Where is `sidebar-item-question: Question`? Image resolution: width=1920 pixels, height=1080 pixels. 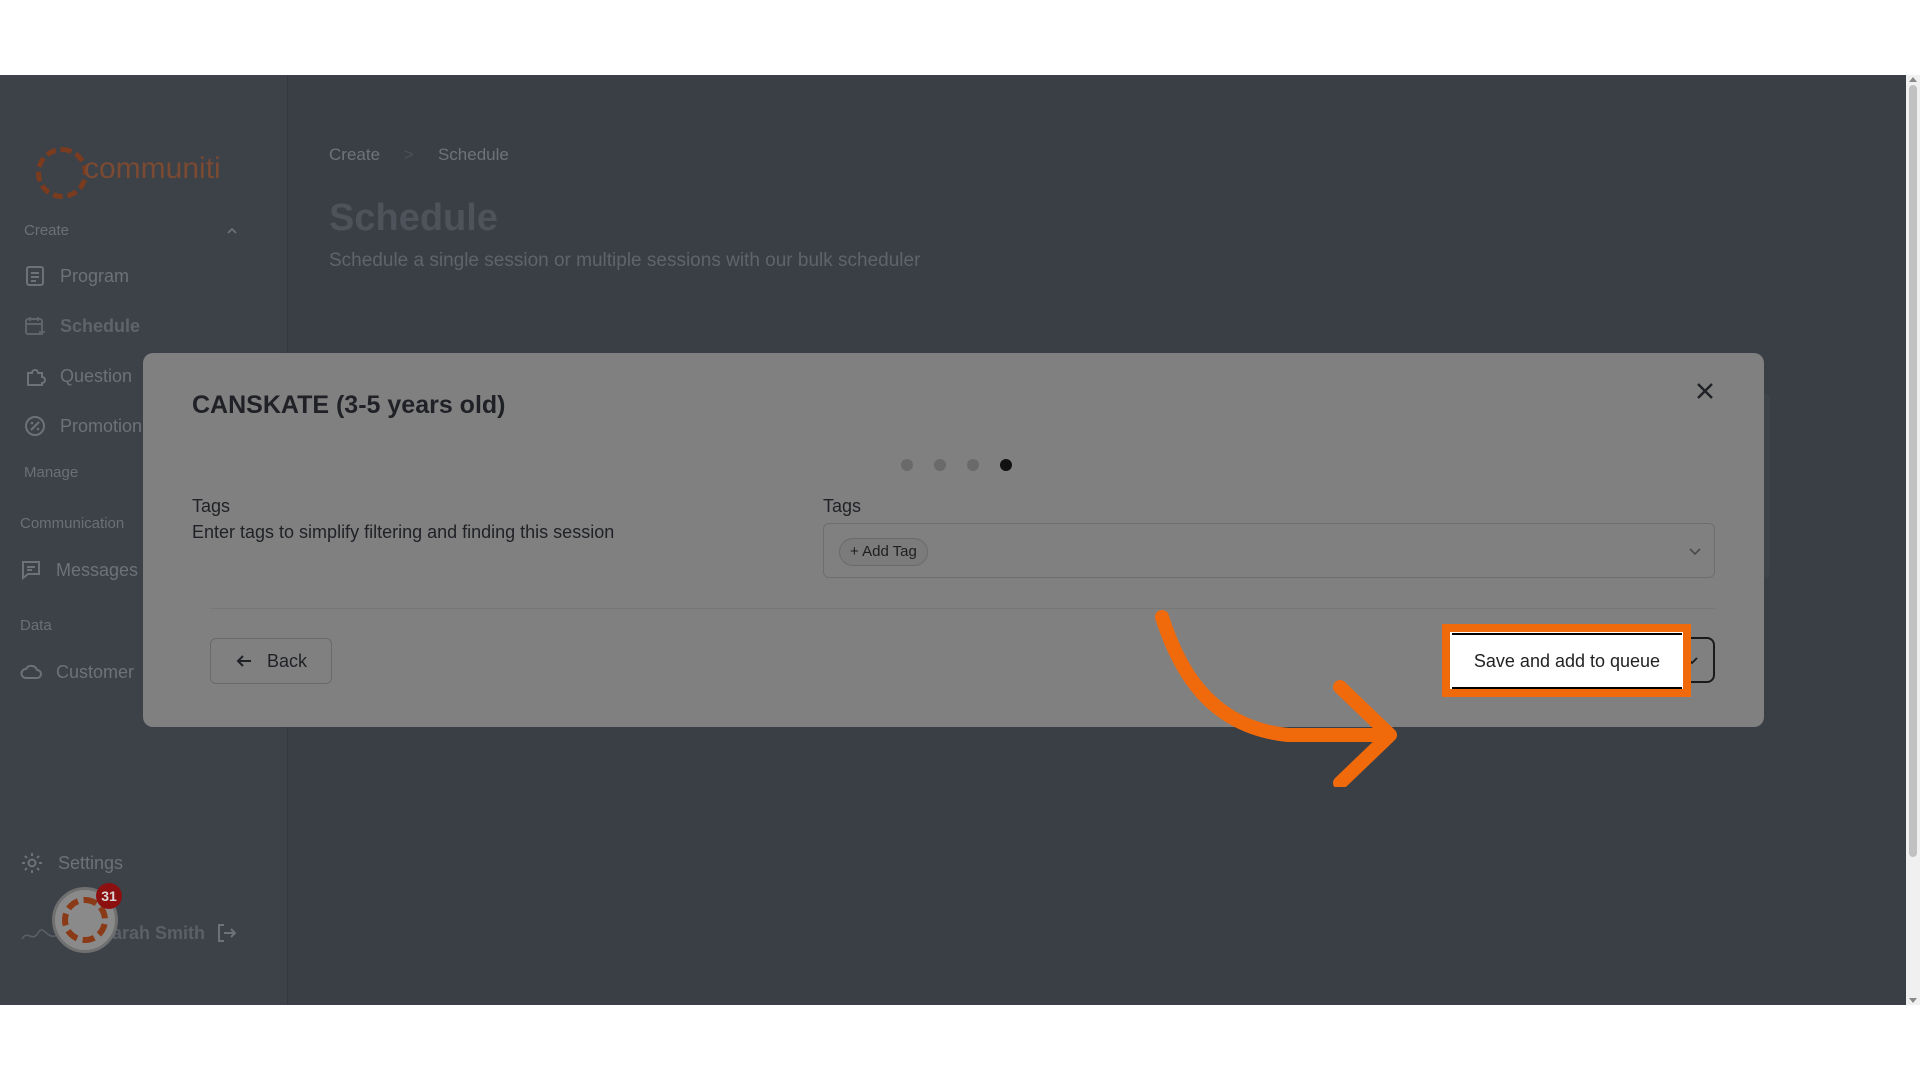
sidebar-item-question: Question is located at coordinates (78, 376).